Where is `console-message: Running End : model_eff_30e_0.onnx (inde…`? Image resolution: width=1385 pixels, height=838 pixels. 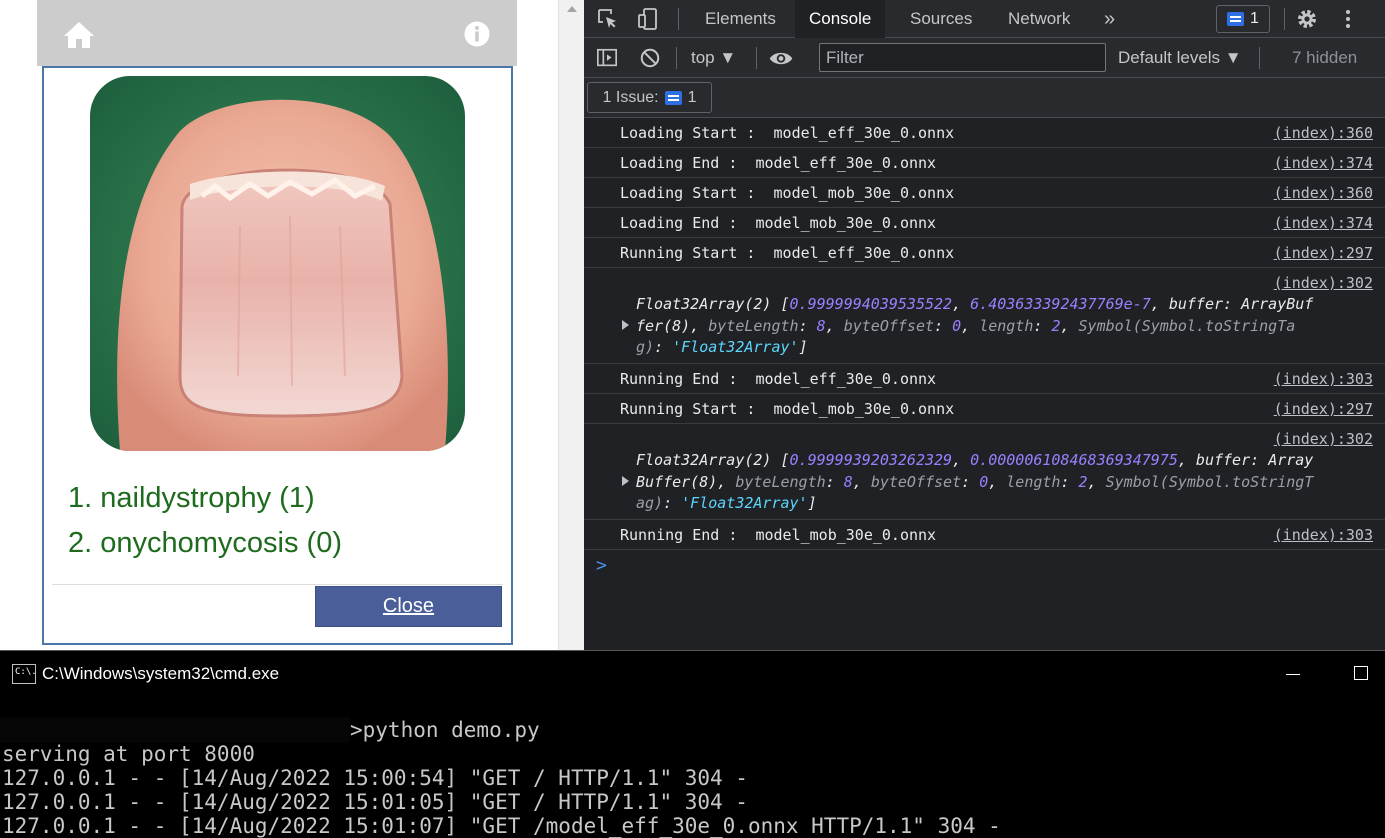 console-message: Running End : model_eff_30e_0.onnx (inde… is located at coordinates (984, 379).